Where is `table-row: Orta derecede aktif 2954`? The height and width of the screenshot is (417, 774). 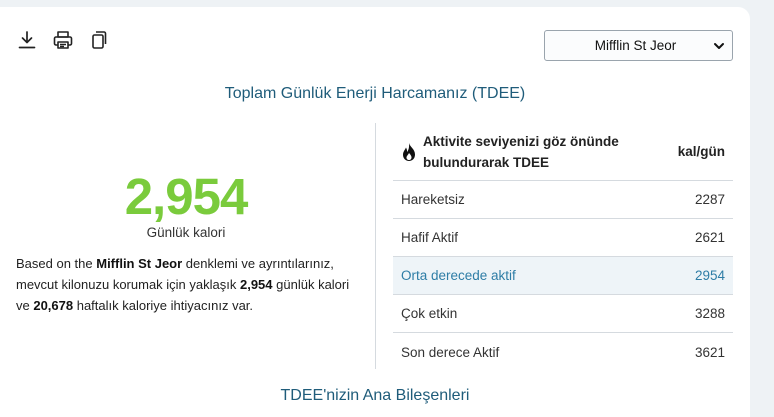
table-row: Orta derecede aktif 2954 is located at coordinates (563, 276).